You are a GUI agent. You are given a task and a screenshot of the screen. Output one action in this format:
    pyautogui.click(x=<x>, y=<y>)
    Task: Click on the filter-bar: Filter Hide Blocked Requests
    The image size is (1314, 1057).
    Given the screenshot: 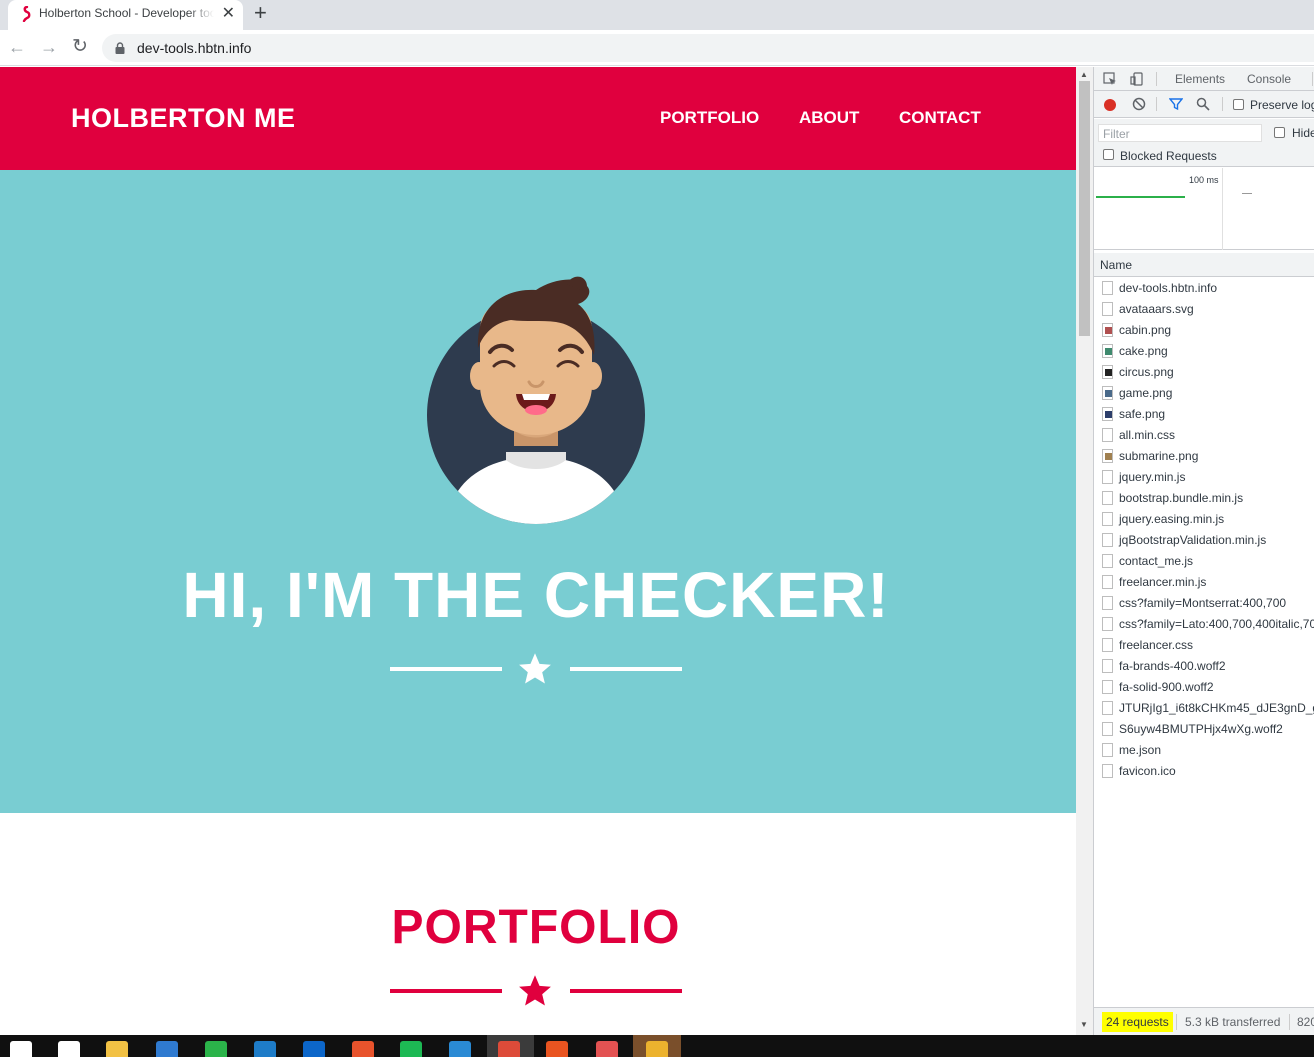 What is the action you would take?
    pyautogui.click(x=1204, y=143)
    